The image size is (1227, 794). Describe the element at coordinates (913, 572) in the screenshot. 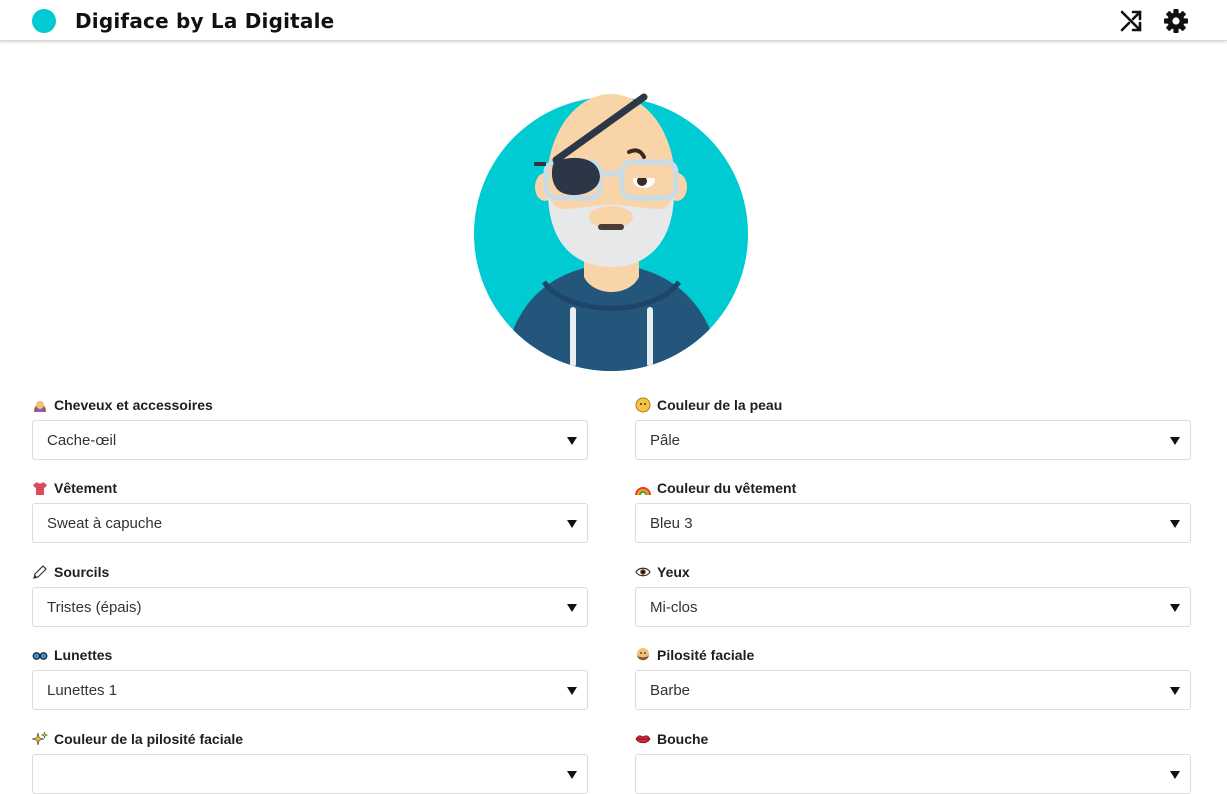

I see `field-label: Yeux` at that location.